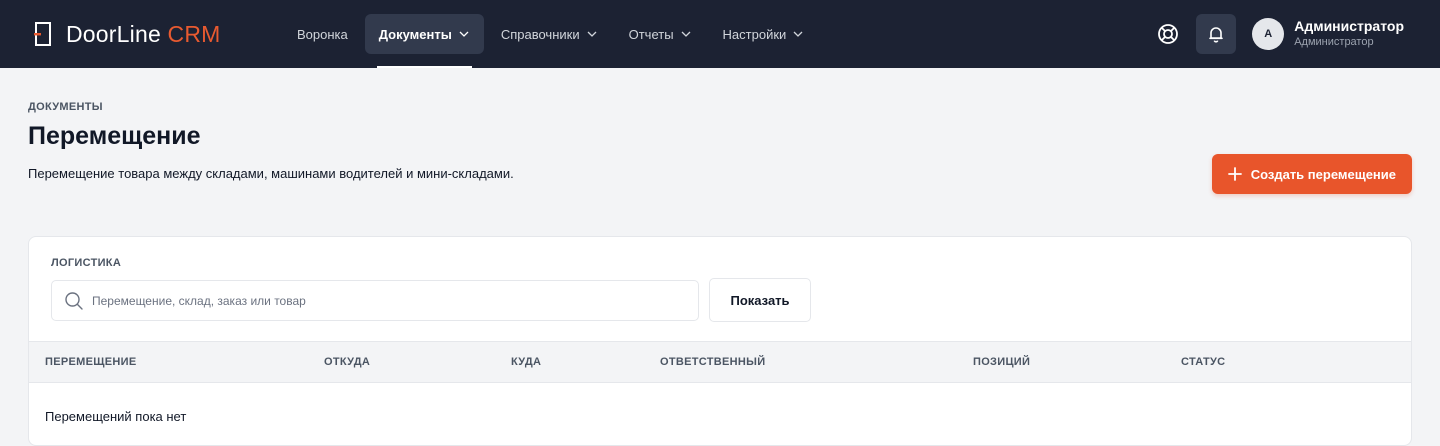  What do you see at coordinates (1349, 26) in the screenshot?
I see `user-name: Администратор` at bounding box center [1349, 26].